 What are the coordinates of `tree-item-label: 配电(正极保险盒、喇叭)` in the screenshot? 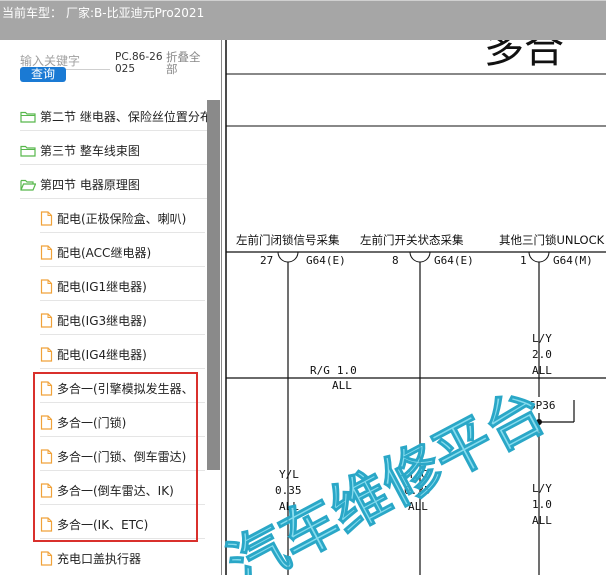 It's located at (122, 218).